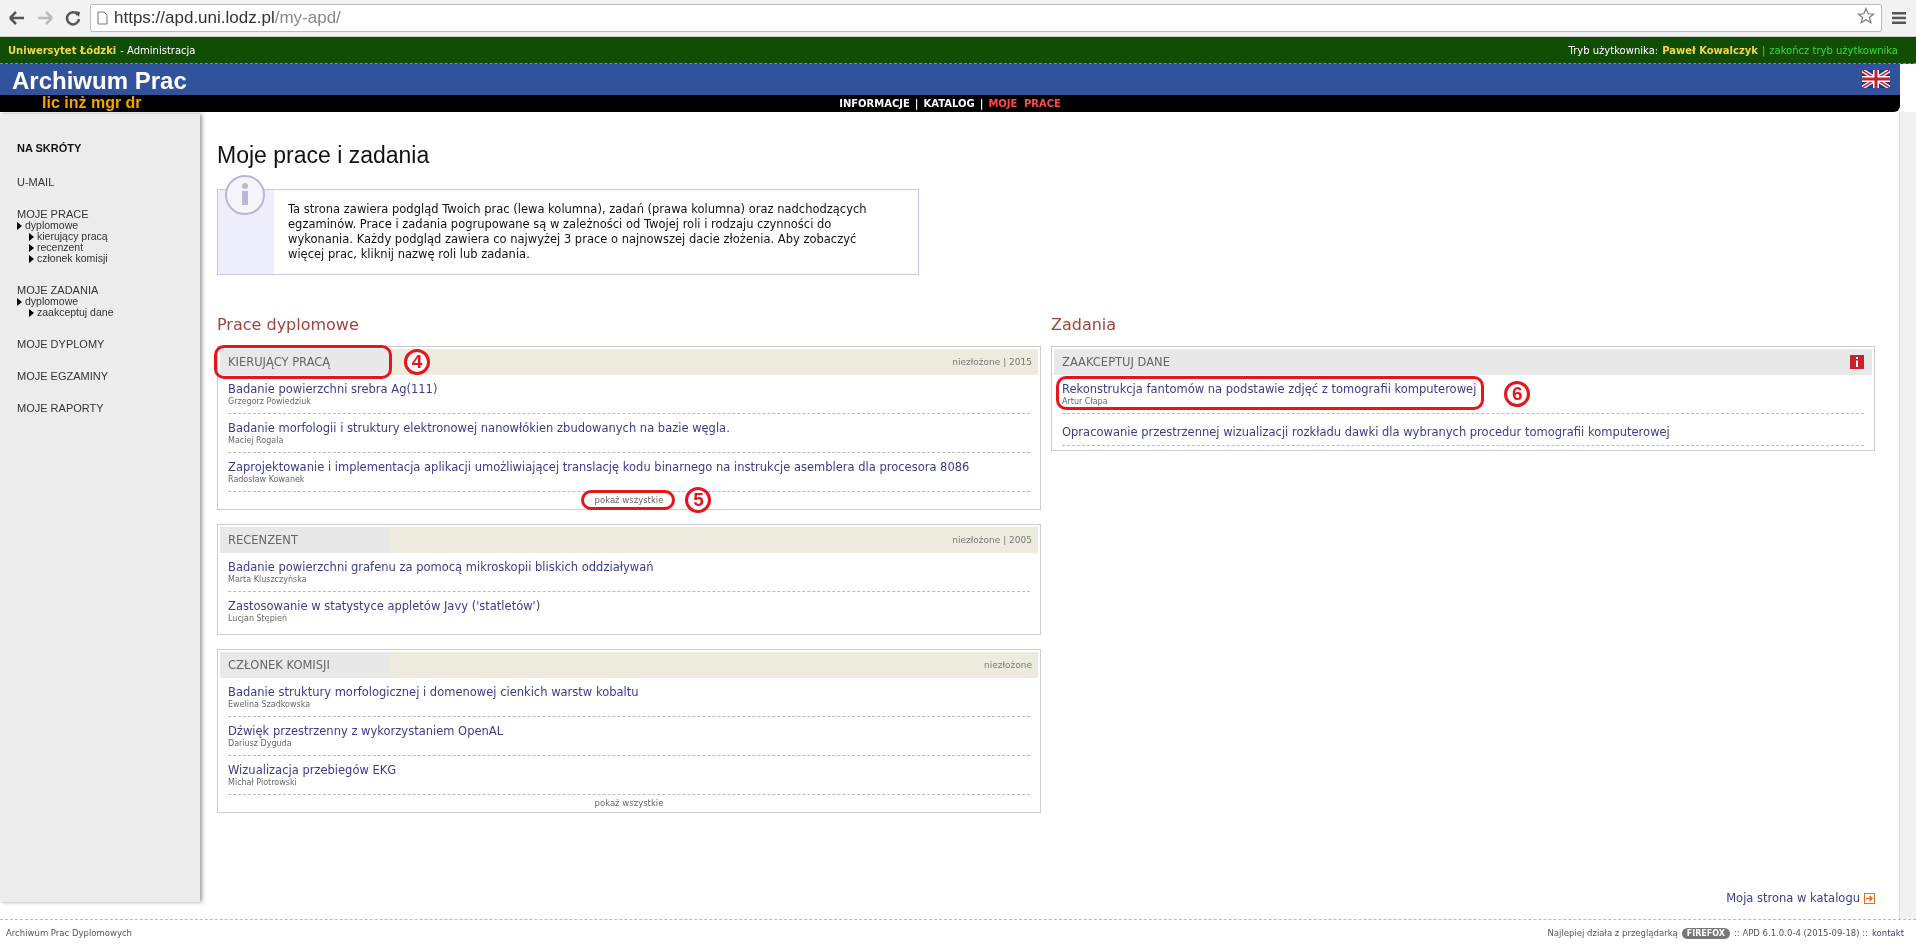 This screenshot has height=946, width=1916. What do you see at coordinates (441, 567) in the screenshot?
I see `thesis-link: Badanie powierzchni grafenu za pomocą mikroskopii bliskich oddziaływań` at bounding box center [441, 567].